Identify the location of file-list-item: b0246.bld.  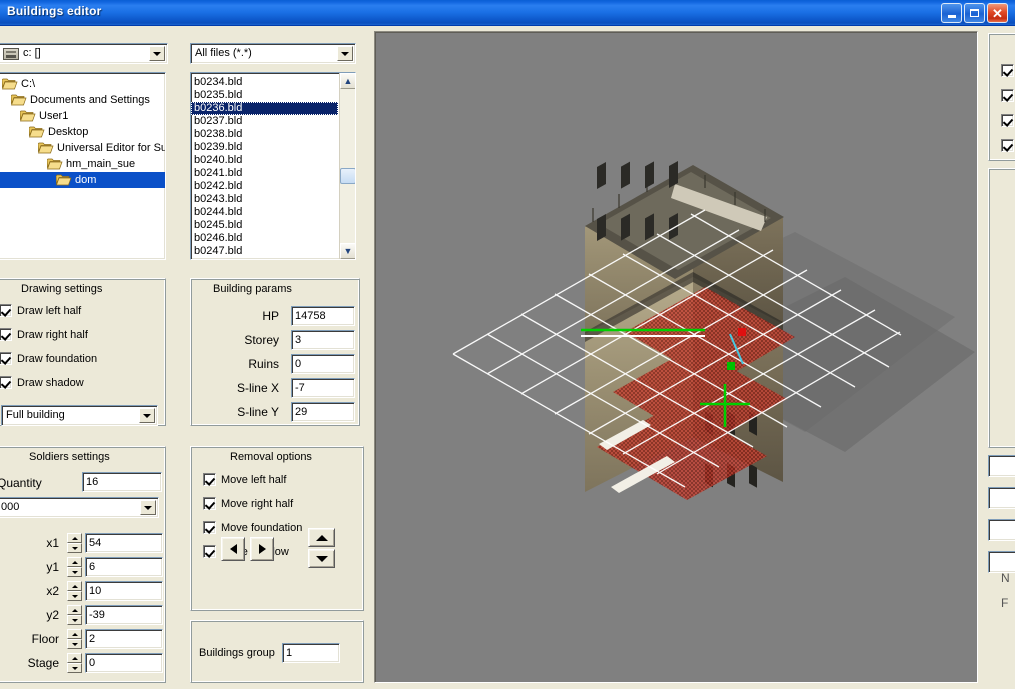
(264, 238).